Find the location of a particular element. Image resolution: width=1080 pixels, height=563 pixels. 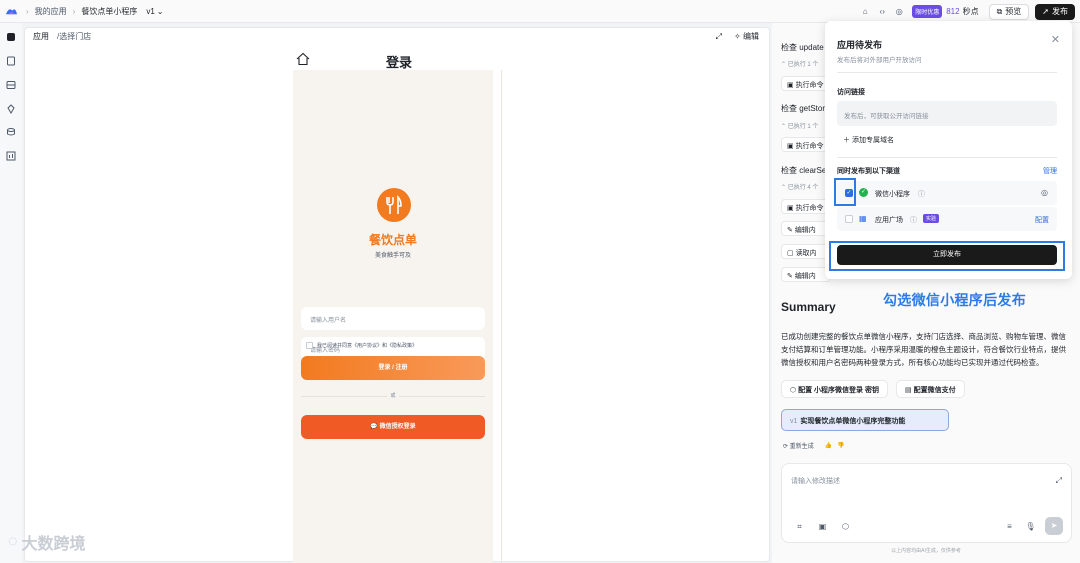

configure-link: 配置 is located at coordinates (1042, 220).